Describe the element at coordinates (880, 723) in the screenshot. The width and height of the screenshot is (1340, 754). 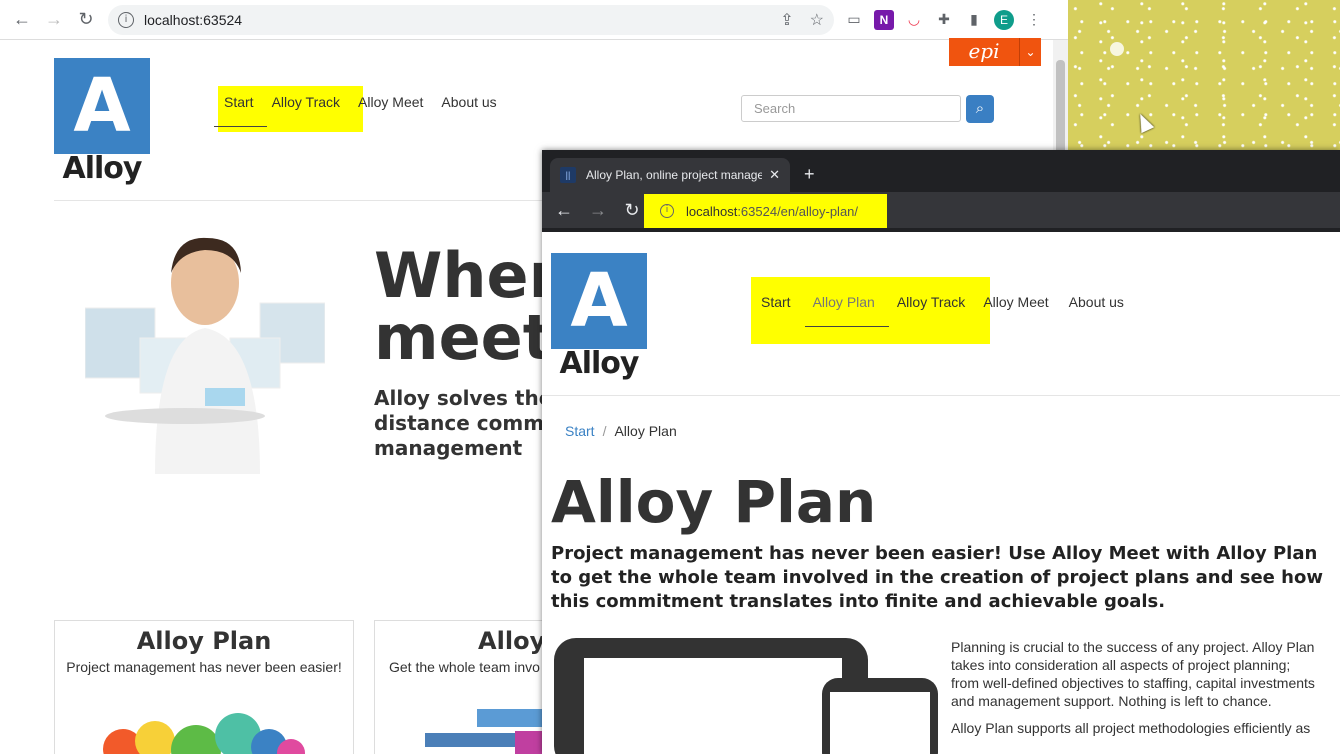
I see `phone-screen` at that location.